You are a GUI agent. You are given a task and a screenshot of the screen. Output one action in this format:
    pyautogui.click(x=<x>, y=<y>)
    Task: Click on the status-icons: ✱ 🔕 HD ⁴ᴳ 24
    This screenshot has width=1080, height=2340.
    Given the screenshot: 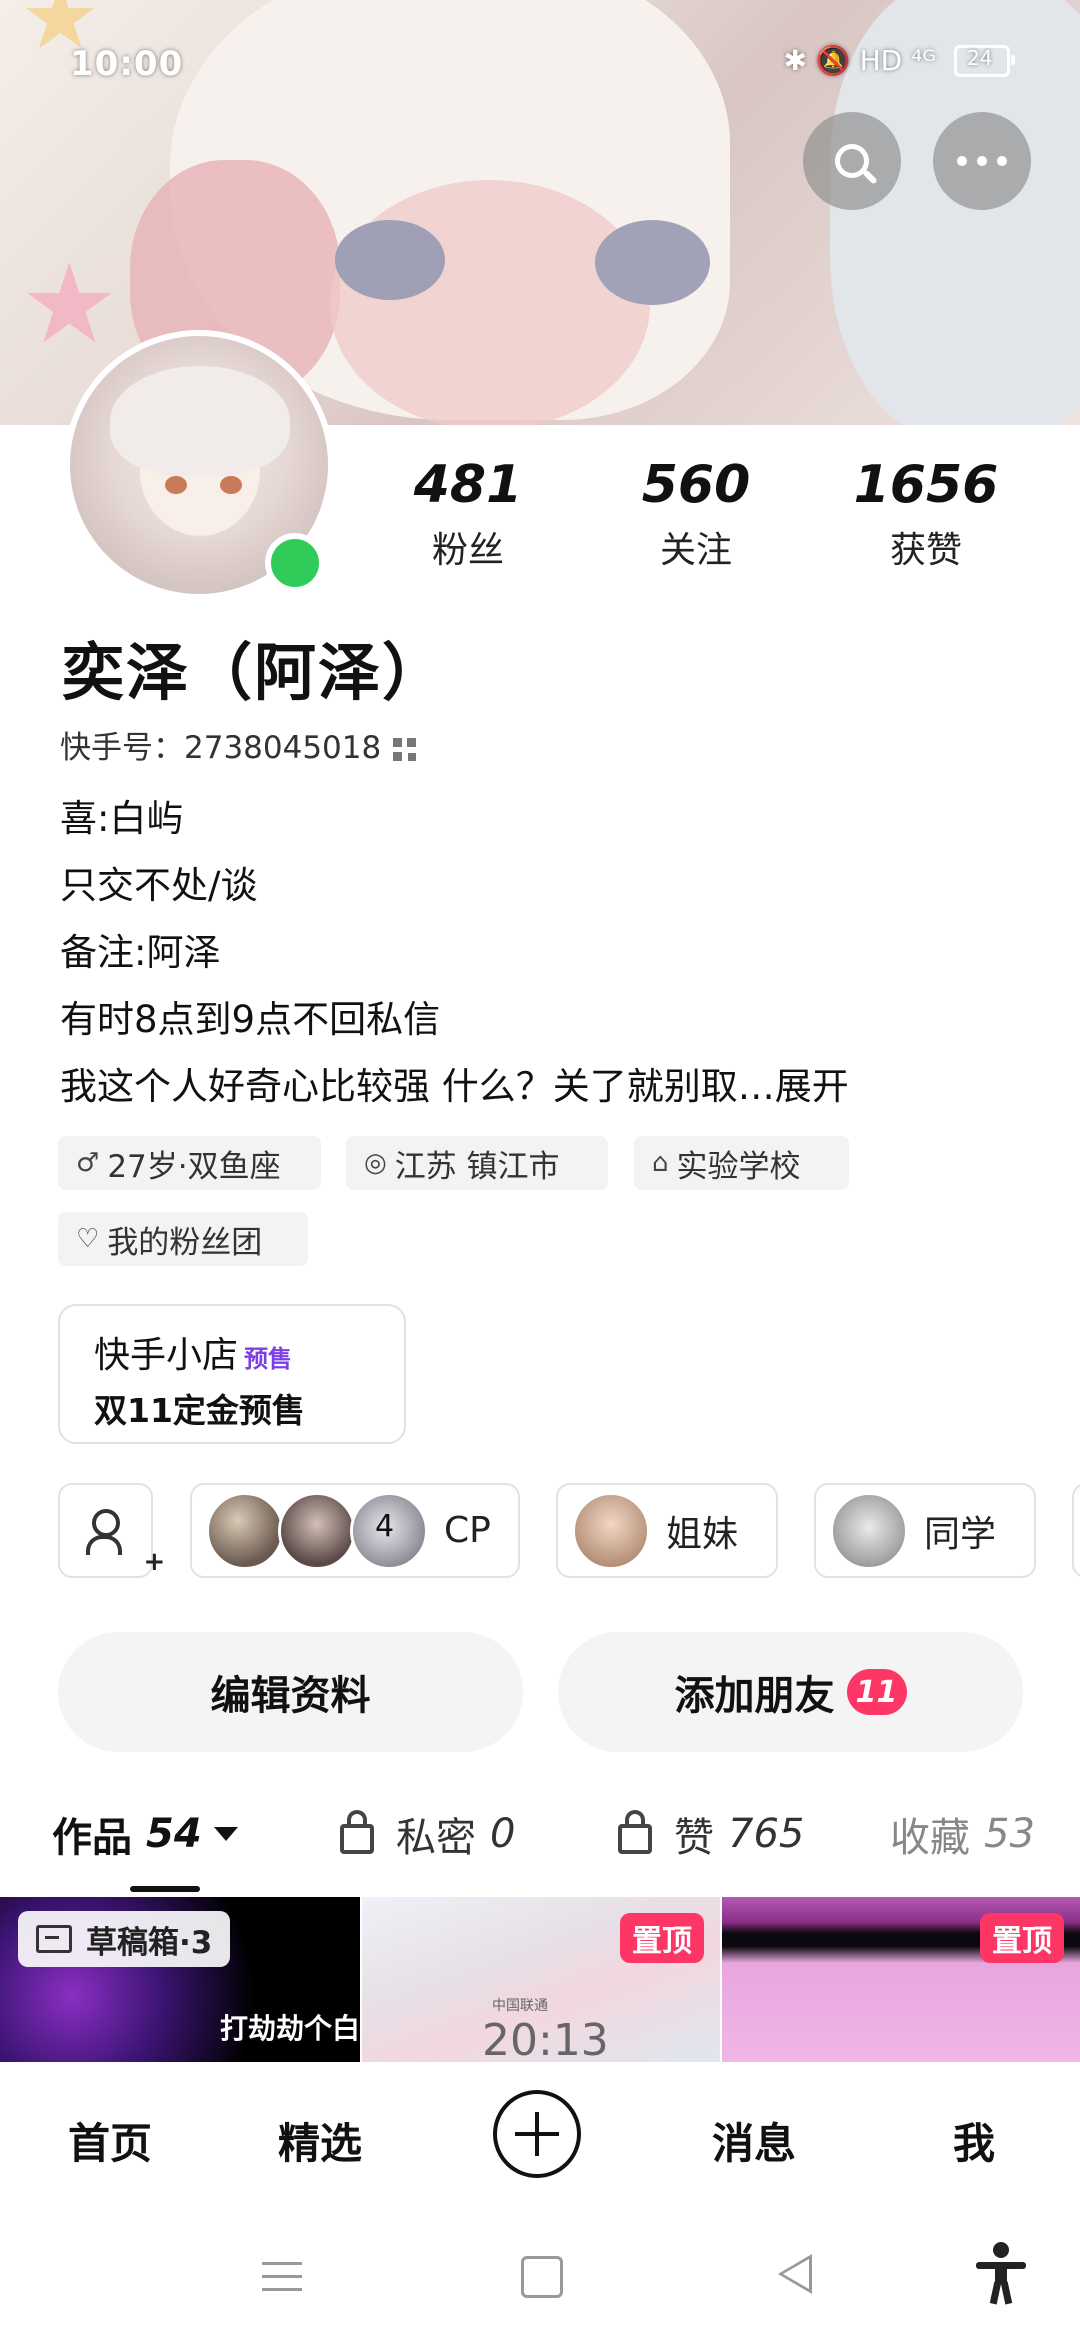 What is the action you would take?
    pyautogui.click(x=899, y=60)
    